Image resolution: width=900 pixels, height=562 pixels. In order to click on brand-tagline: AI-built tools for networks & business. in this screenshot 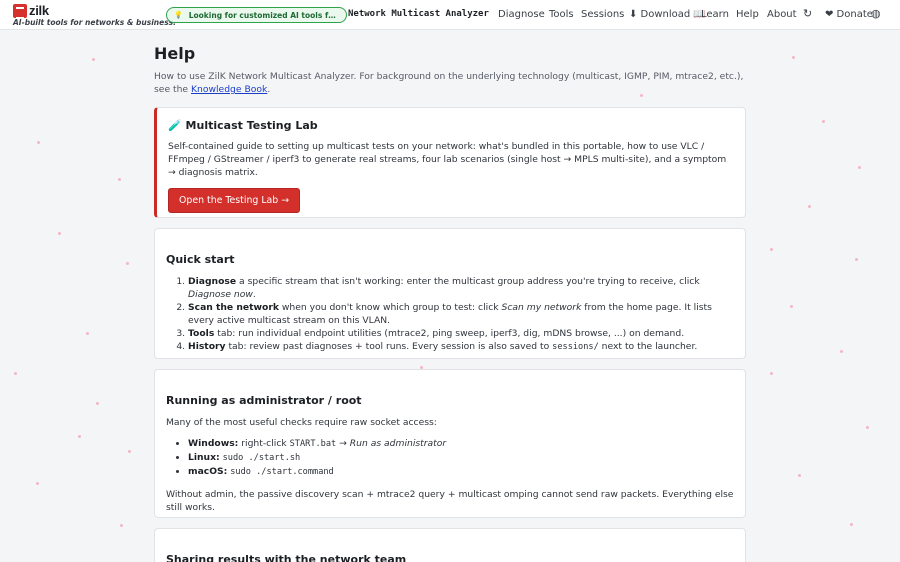, I will do `click(94, 22)`.